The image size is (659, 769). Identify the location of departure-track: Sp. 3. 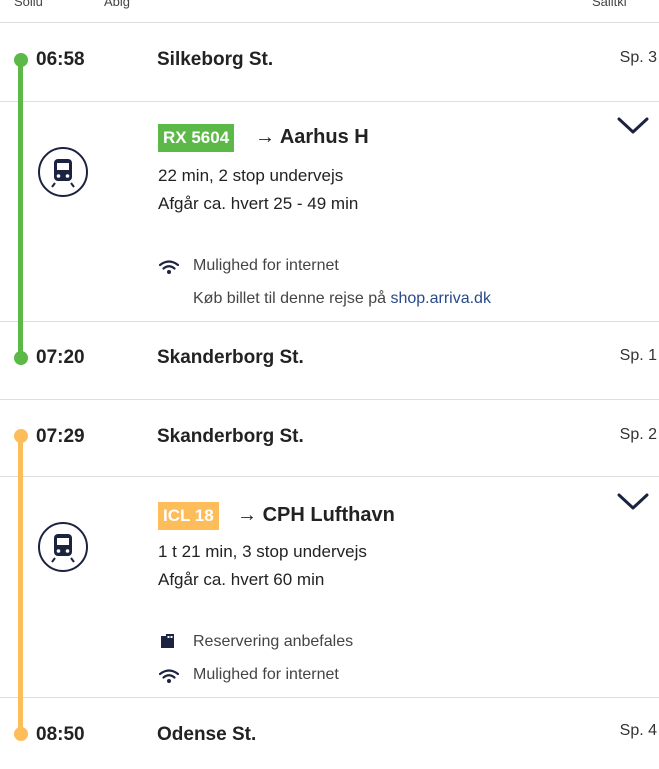
(638, 57).